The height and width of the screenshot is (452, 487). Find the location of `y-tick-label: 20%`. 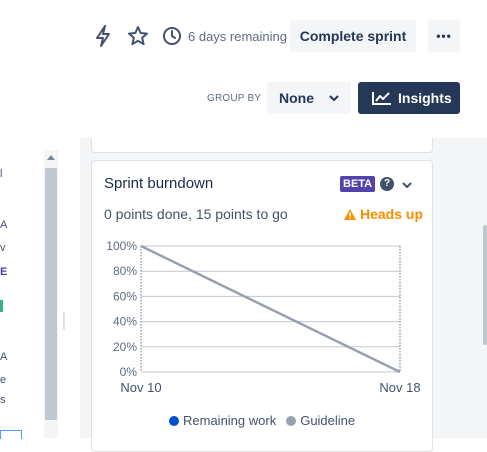

y-tick-label: 20% is located at coordinates (125, 347).